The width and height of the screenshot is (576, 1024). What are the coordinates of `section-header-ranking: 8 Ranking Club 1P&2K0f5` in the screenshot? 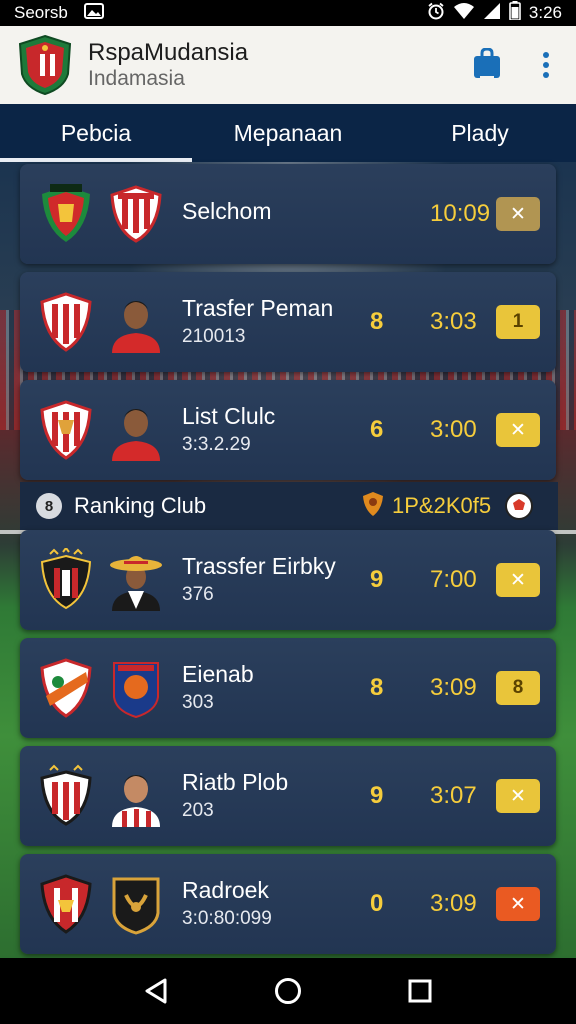 It's located at (289, 506).